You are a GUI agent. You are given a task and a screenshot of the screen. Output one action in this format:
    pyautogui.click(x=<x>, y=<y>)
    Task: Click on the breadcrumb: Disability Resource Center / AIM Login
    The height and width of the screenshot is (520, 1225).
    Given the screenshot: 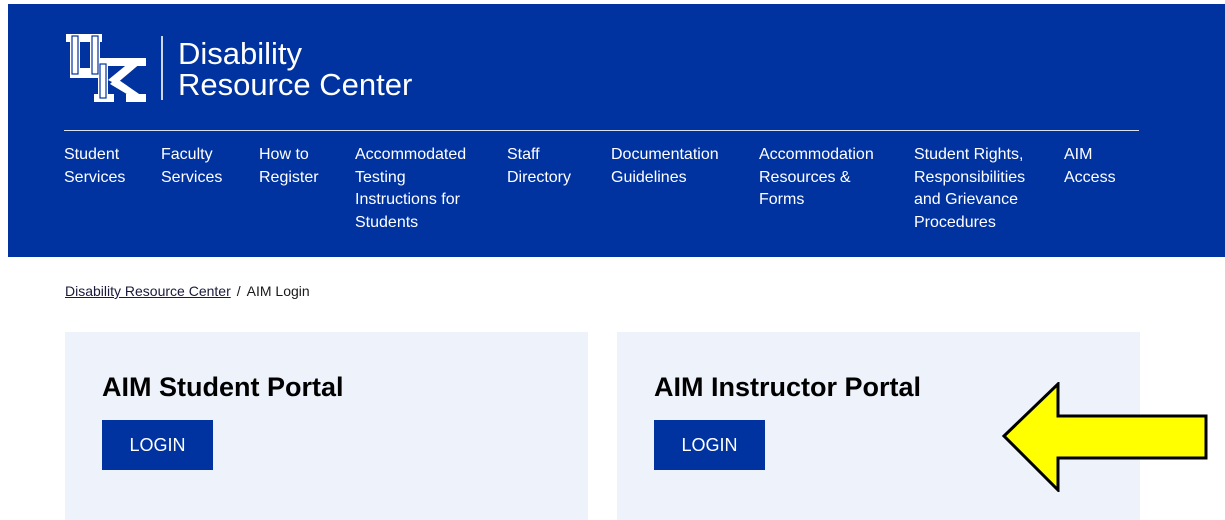 What is the action you would take?
    pyautogui.click(x=187, y=291)
    